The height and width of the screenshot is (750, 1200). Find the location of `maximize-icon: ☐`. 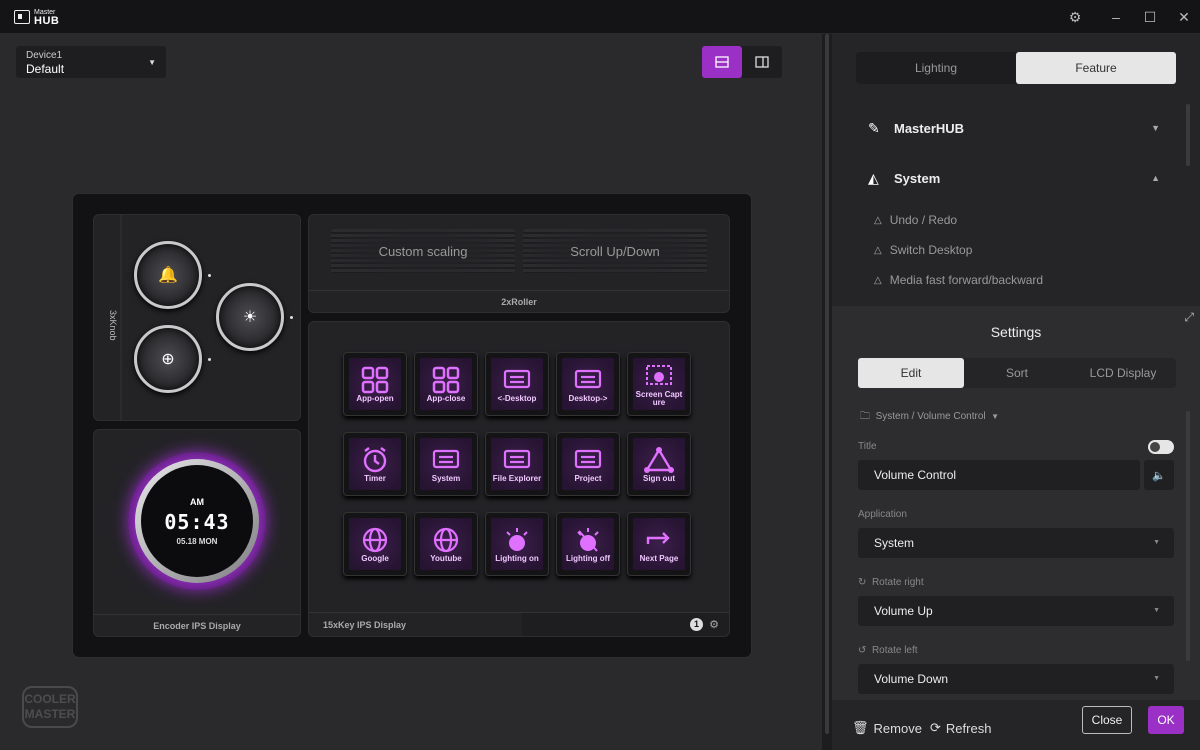

maximize-icon: ☐ is located at coordinates (1150, 17).